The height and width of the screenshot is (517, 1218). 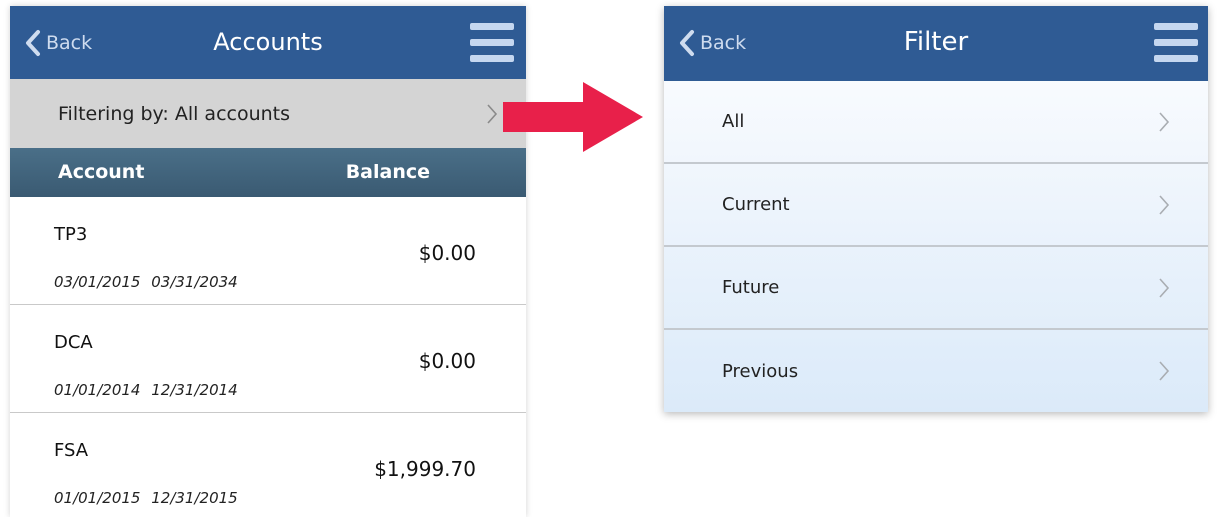 I want to click on filter-option-previous: Previous, so click(x=936, y=371).